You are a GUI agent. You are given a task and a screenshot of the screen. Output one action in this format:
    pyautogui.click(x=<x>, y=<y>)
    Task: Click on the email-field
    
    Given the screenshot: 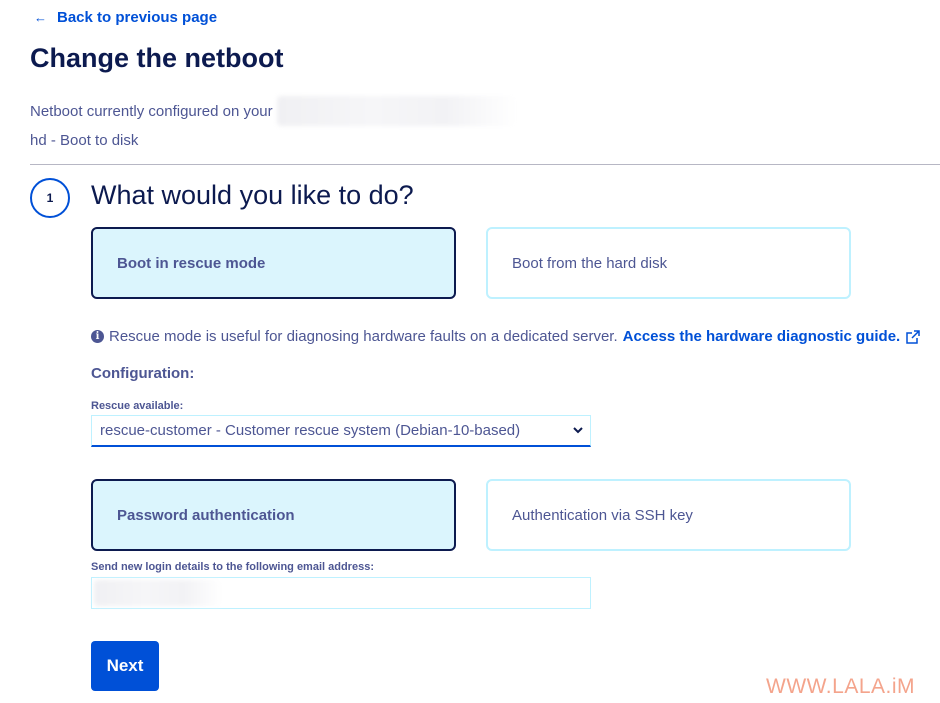 What is the action you would take?
    pyautogui.click(x=341, y=593)
    